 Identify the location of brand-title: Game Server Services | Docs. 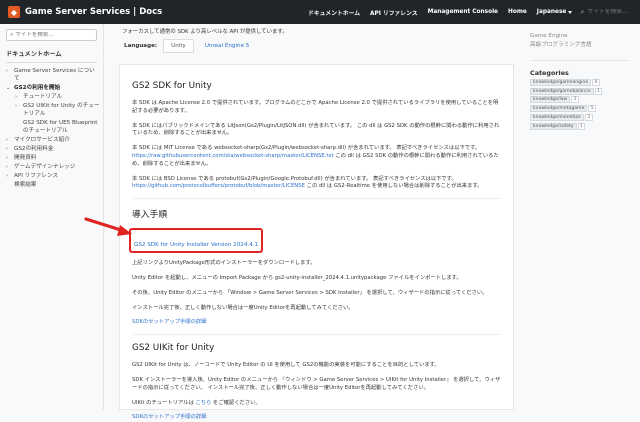
(93, 12).